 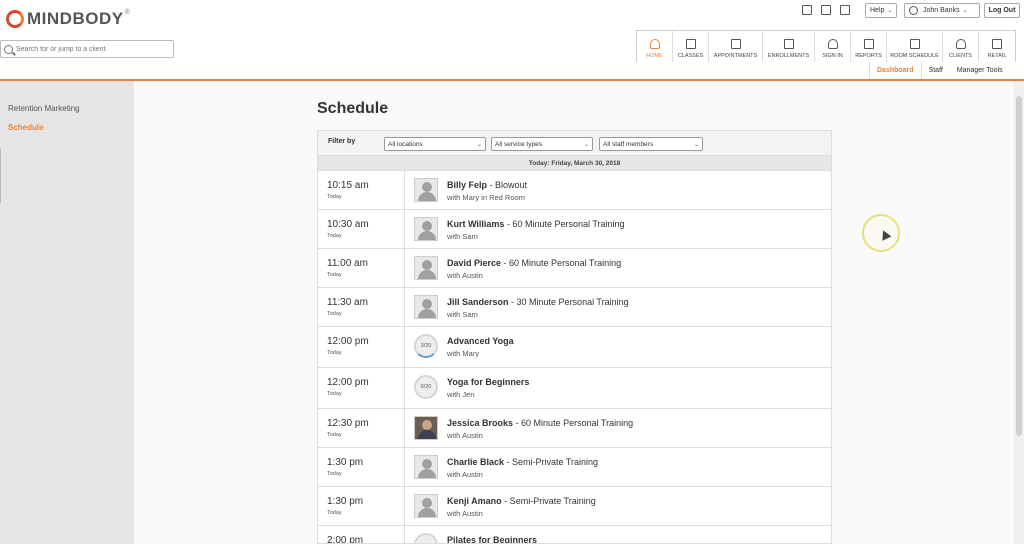 What do you see at coordinates (895, 70) in the screenshot?
I see `subnav-dashboard: Dashboard` at bounding box center [895, 70].